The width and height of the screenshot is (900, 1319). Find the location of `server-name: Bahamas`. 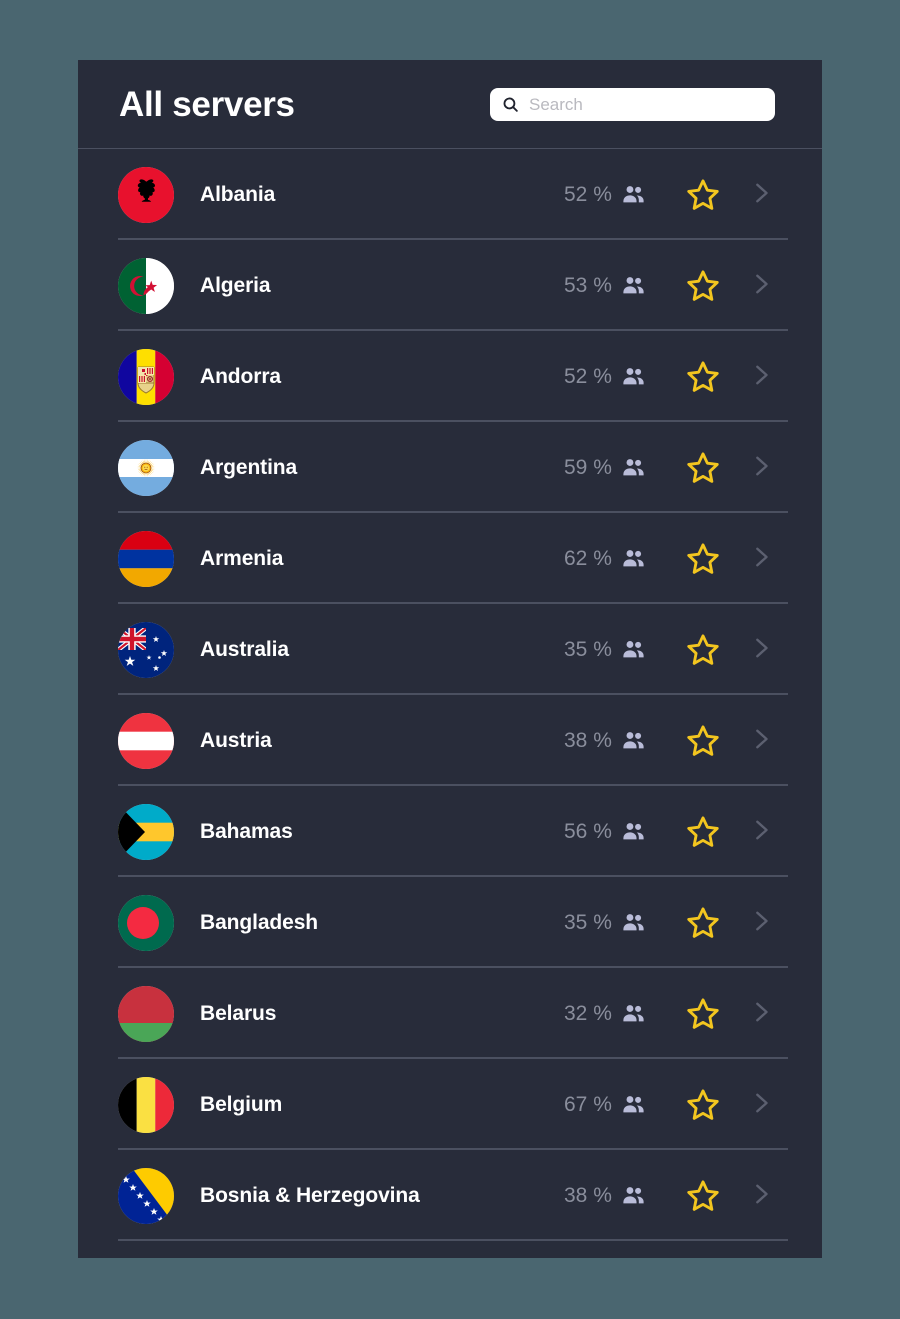

server-name: Bahamas is located at coordinates (246, 831).